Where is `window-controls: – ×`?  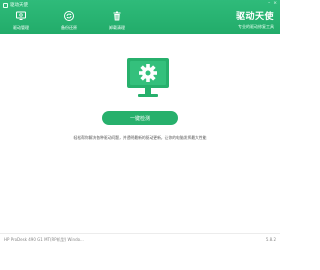
window-controls: – × is located at coordinates (272, 3).